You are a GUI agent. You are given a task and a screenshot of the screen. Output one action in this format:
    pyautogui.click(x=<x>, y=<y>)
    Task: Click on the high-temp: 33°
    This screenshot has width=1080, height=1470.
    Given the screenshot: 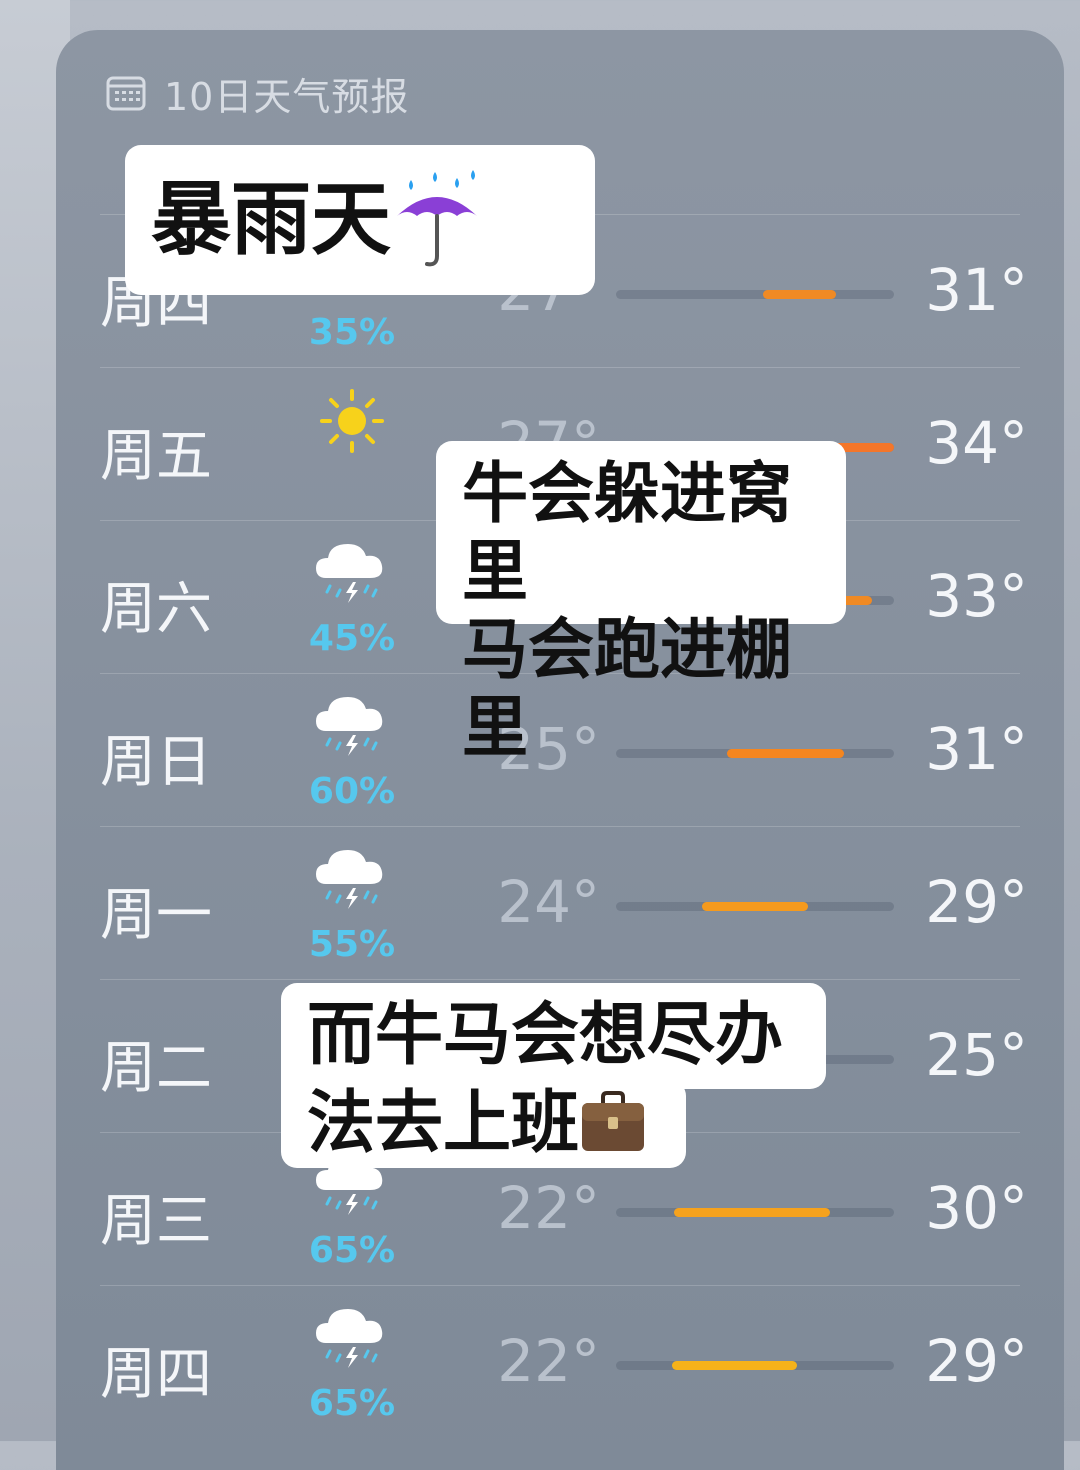 What is the action you would take?
    pyautogui.click(x=976, y=596)
    